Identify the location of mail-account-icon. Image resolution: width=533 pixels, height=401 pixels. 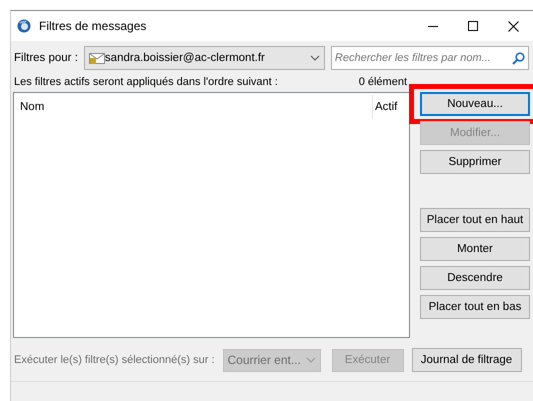
(96, 58).